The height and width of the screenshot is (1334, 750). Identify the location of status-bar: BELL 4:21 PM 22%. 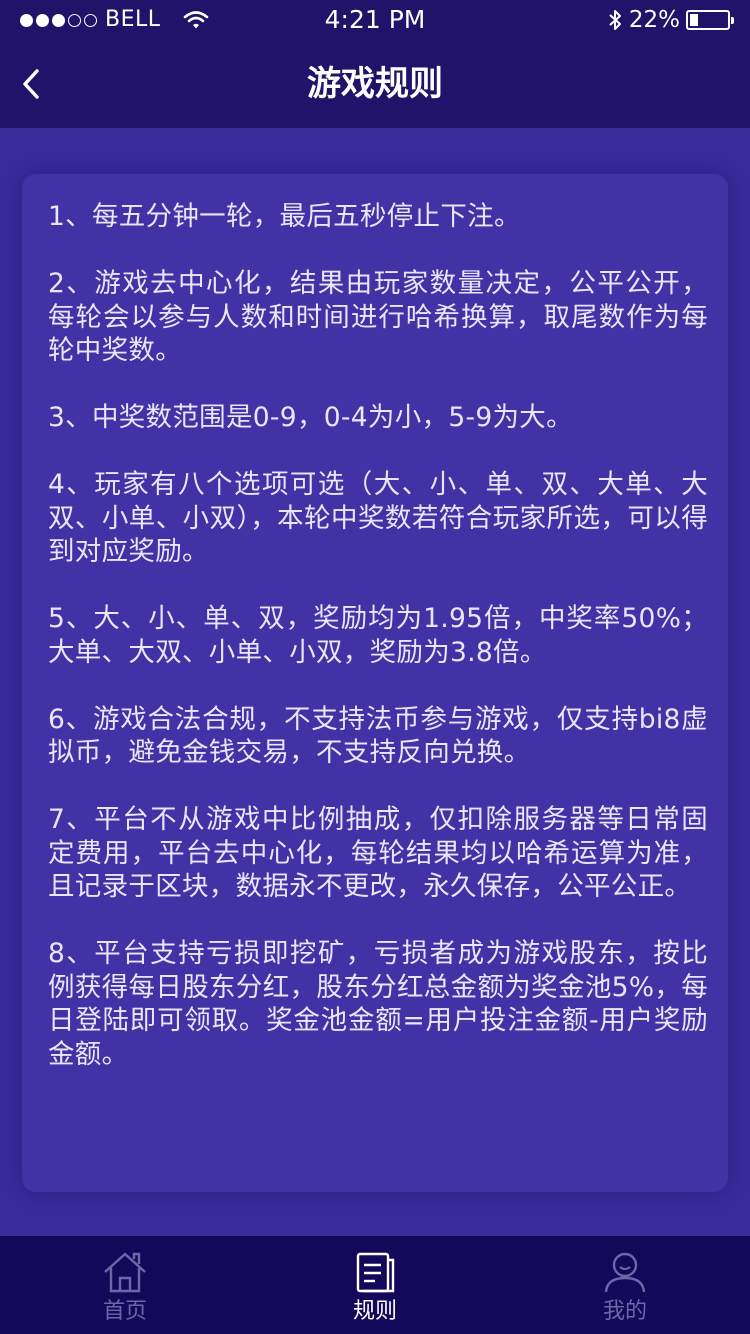
(375, 20).